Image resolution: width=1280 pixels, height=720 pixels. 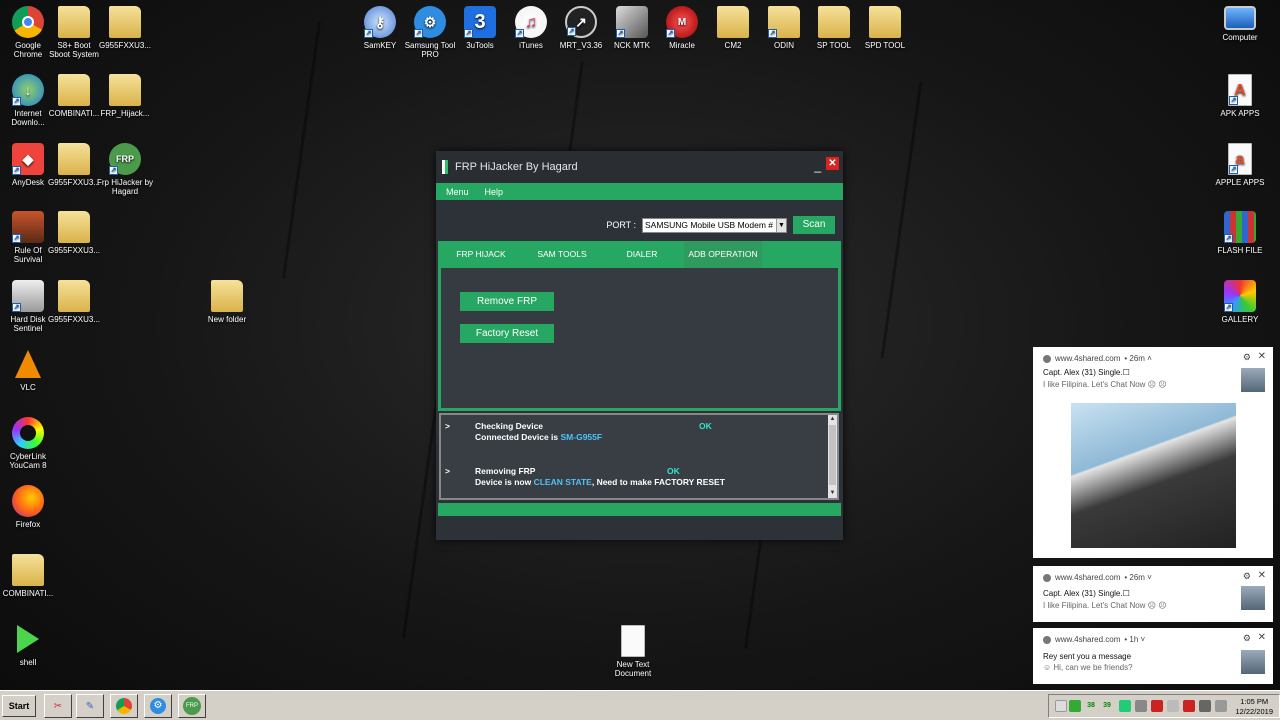 I want to click on factory-reset-button: Factory Reset, so click(x=507, y=333).